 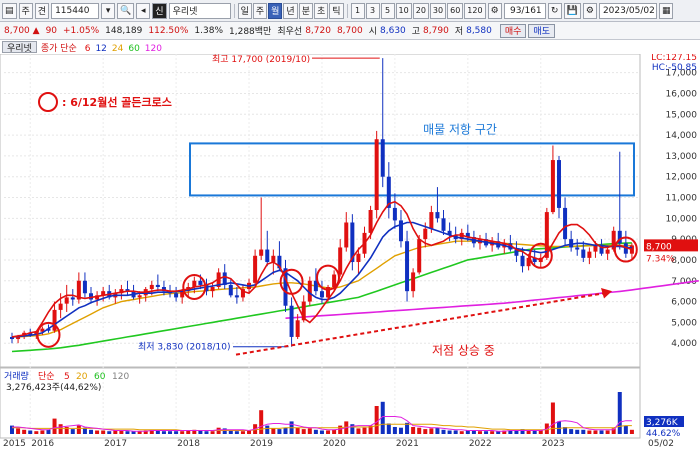 I want to click on period-tab-3: 년, so click(x=290, y=10).